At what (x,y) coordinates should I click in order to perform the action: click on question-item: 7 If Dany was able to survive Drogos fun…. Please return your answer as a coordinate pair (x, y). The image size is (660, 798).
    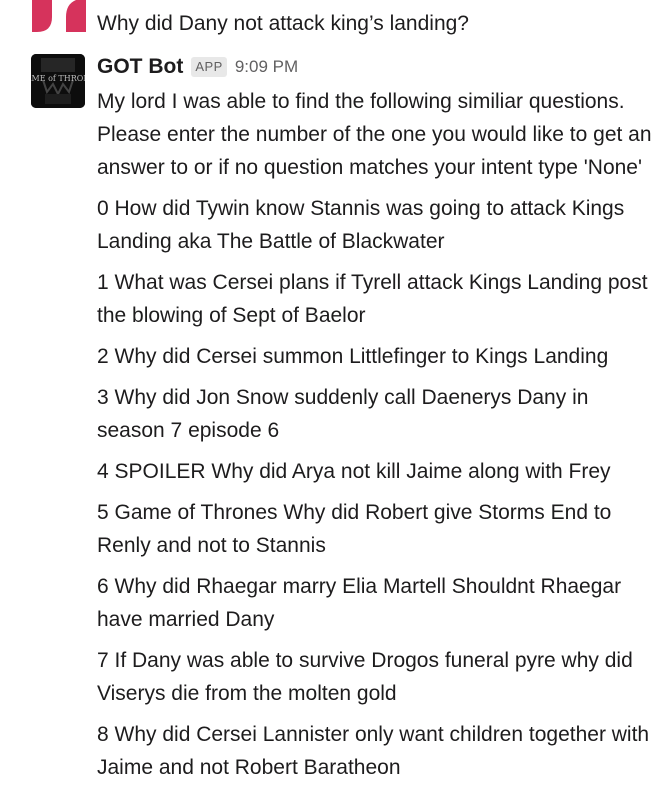
    Looking at the image, I should click on (365, 677).